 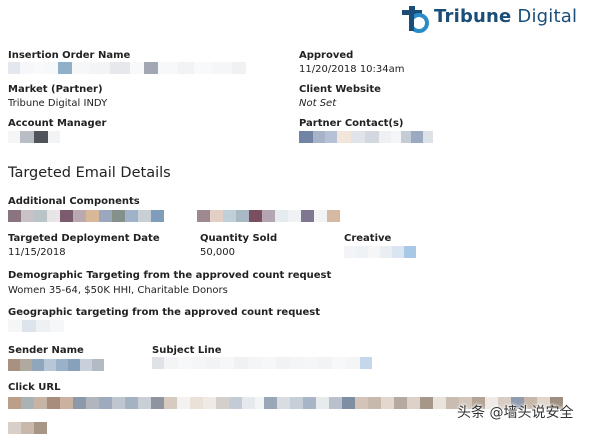 What do you see at coordinates (127, 68) in the screenshot?
I see `redacted-insertion-order-name` at bounding box center [127, 68].